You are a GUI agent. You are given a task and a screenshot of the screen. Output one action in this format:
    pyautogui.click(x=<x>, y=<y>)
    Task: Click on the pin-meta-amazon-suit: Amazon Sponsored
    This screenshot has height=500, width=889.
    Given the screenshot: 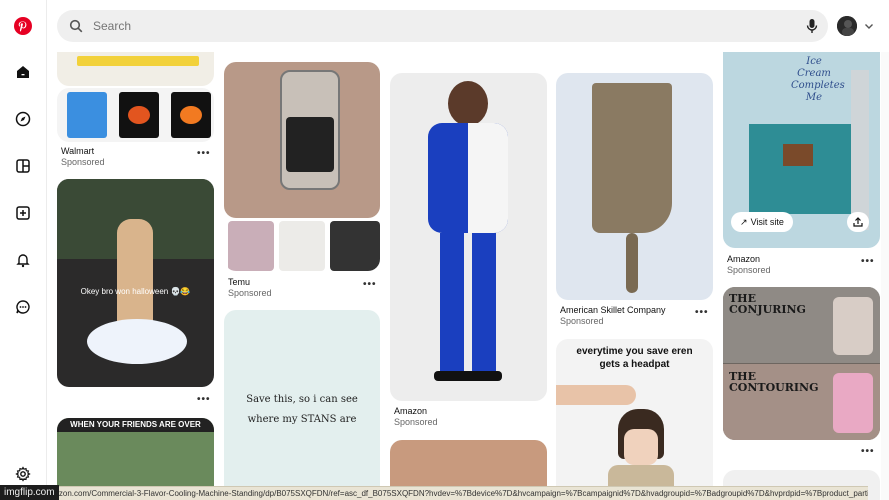 What is the action you would take?
    pyautogui.click(x=416, y=417)
    